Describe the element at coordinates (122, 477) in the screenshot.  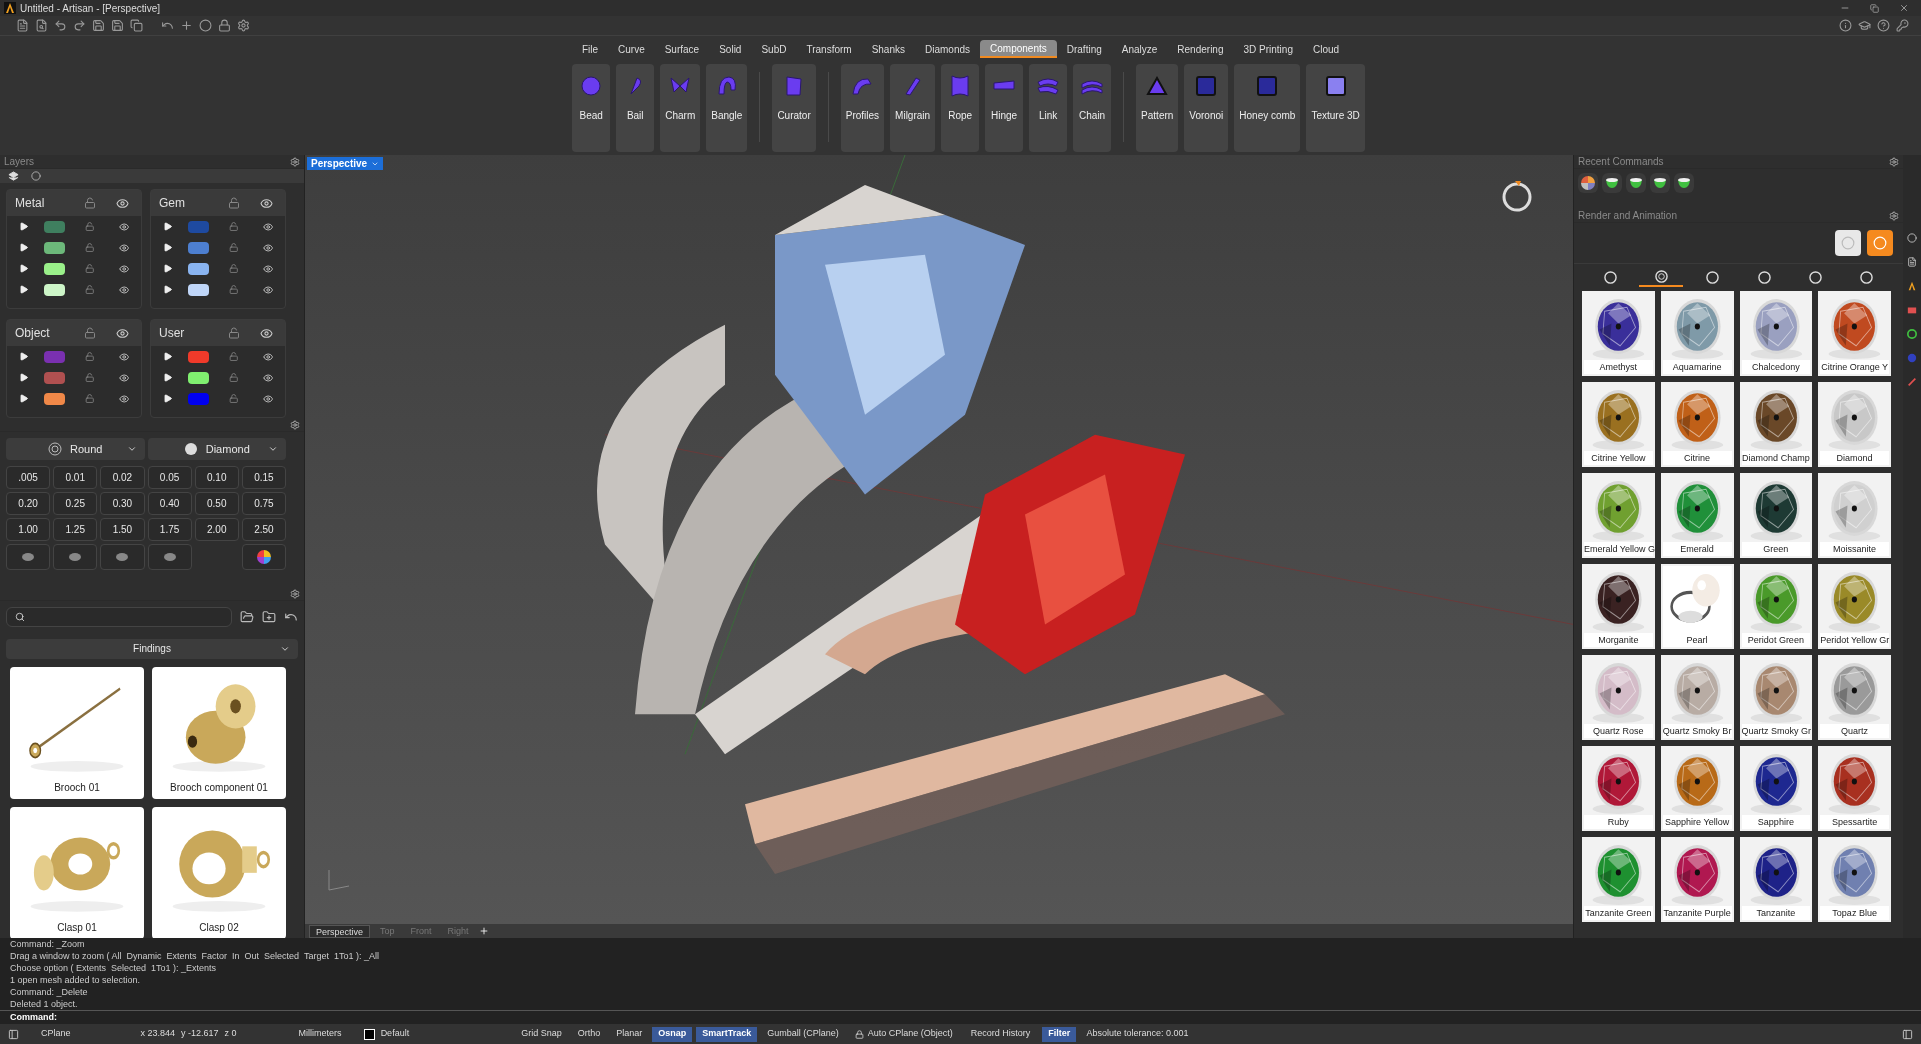
I see `size-button: 0.02` at that location.